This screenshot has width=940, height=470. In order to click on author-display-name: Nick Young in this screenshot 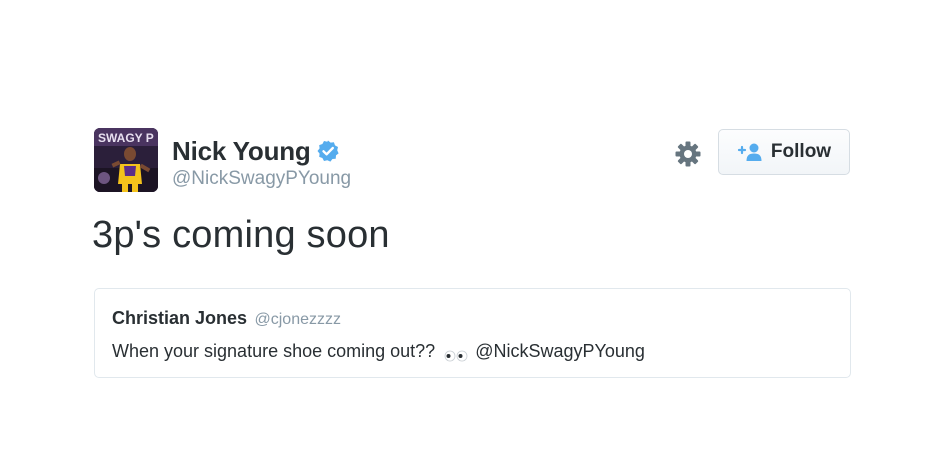, I will do `click(241, 151)`.